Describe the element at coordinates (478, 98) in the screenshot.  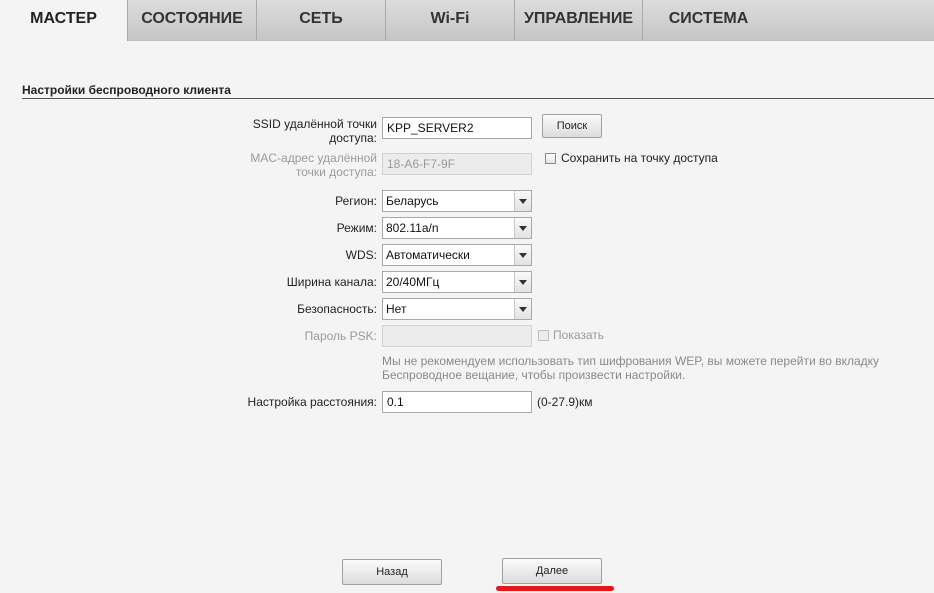
I see `section-divider` at that location.